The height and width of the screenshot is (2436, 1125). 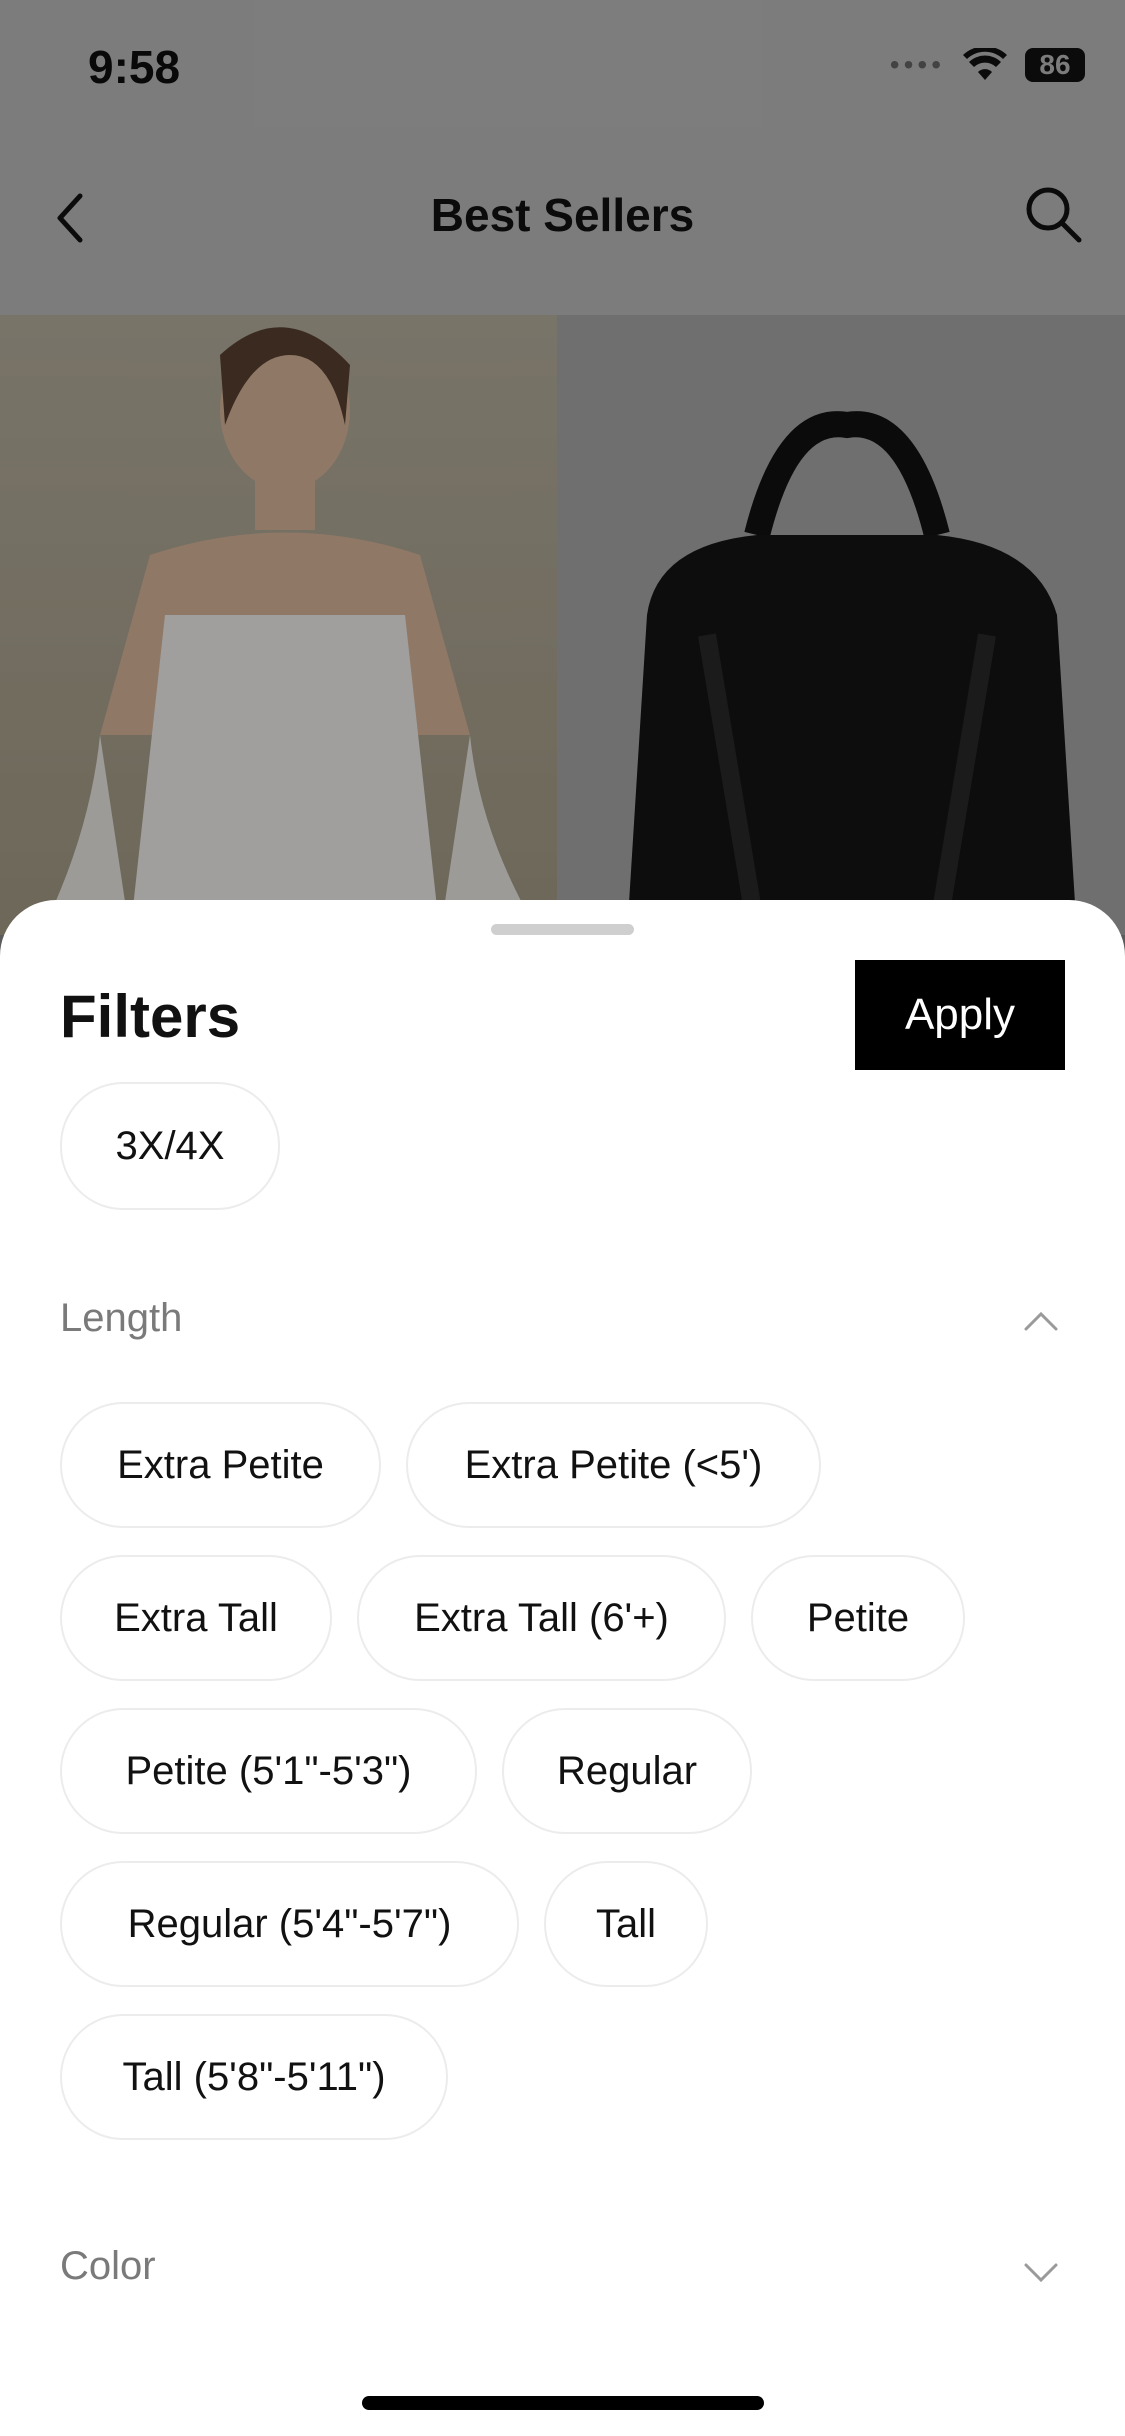 What do you see at coordinates (196, 1618) in the screenshot?
I see `length-chip: Extra Tall` at bounding box center [196, 1618].